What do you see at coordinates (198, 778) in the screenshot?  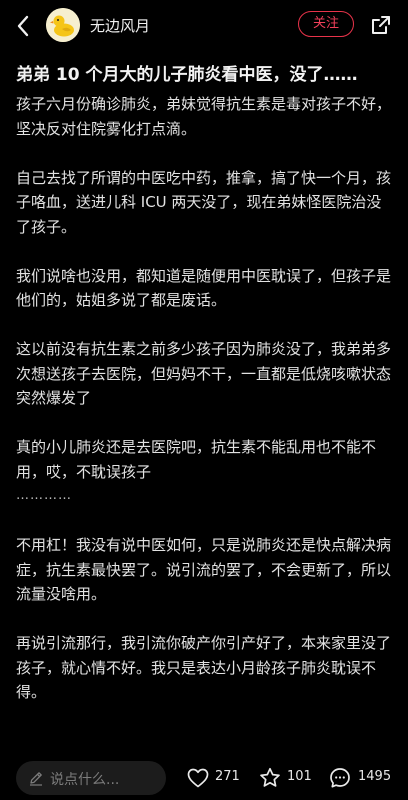 I see `heart-icon` at bounding box center [198, 778].